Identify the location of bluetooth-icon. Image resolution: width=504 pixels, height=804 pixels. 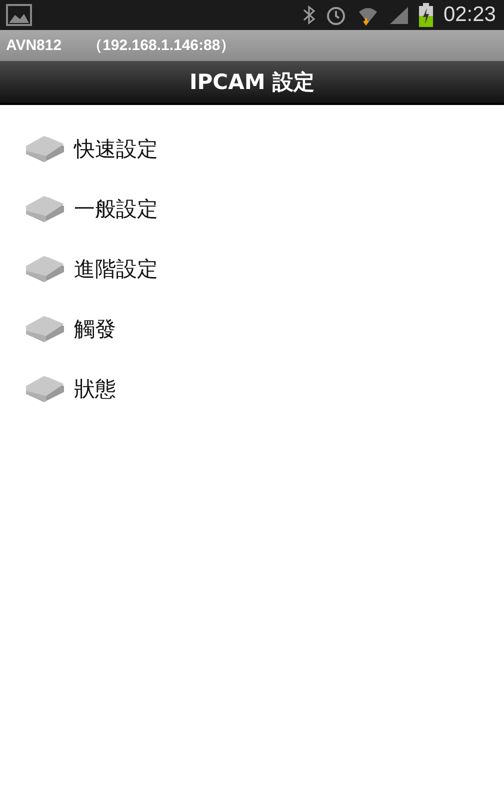
(309, 15).